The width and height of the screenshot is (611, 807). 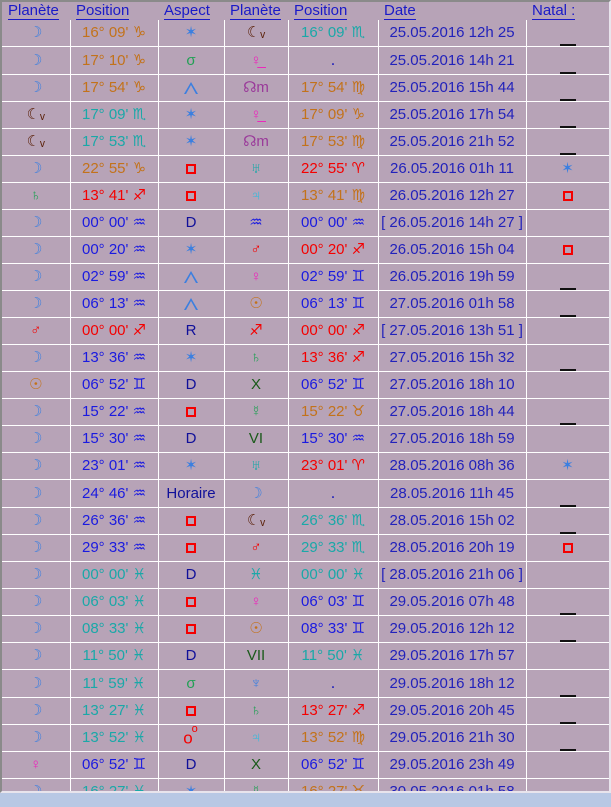 I want to click on cell-aspect: oo, so click(x=191, y=738).